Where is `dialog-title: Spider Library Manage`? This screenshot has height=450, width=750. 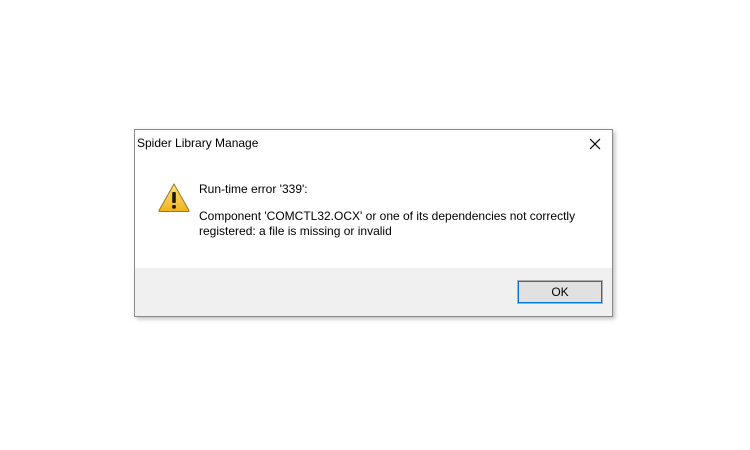
dialog-title: Spider Library Manage is located at coordinates (198, 143).